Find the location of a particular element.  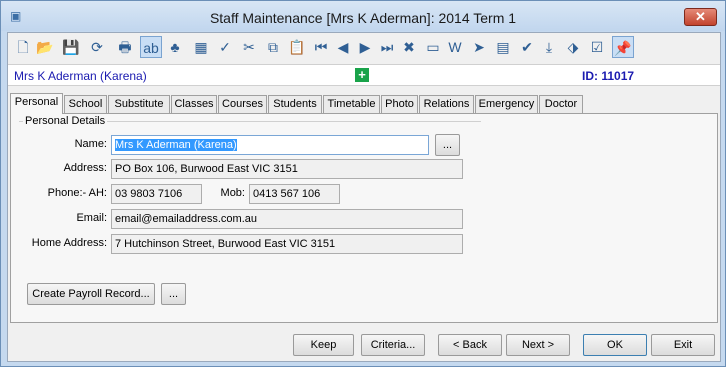

tab-substitute: Substitute is located at coordinates (139, 104).